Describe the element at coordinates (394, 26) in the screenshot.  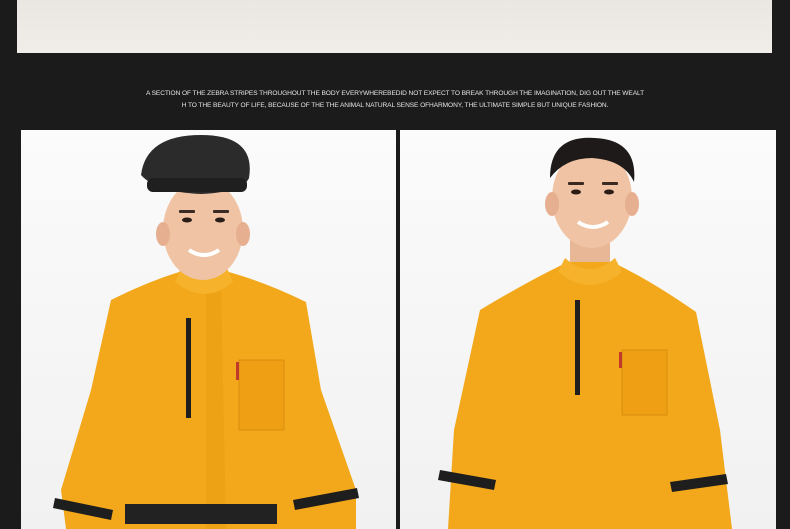
I see `top-banner-image` at that location.